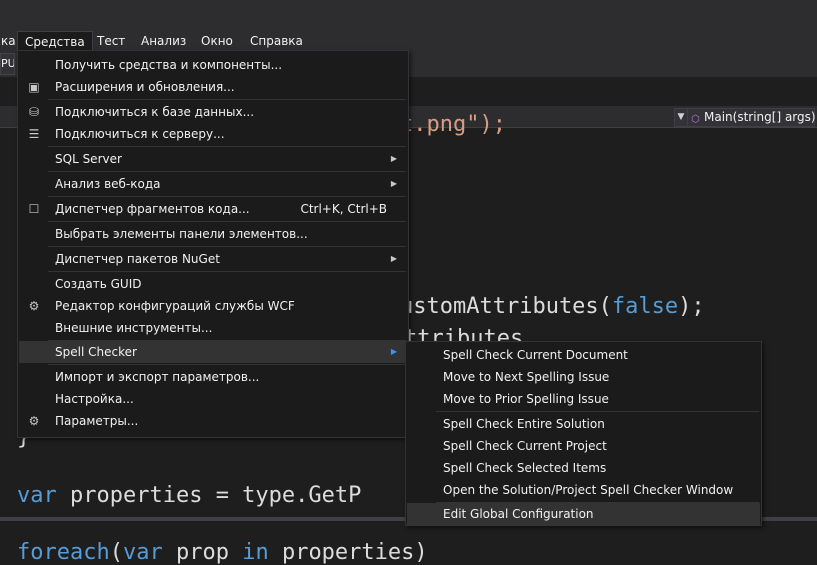  I want to click on menu-item-nuget: Диспетчер пакетов NuGet ▶, so click(213, 259).